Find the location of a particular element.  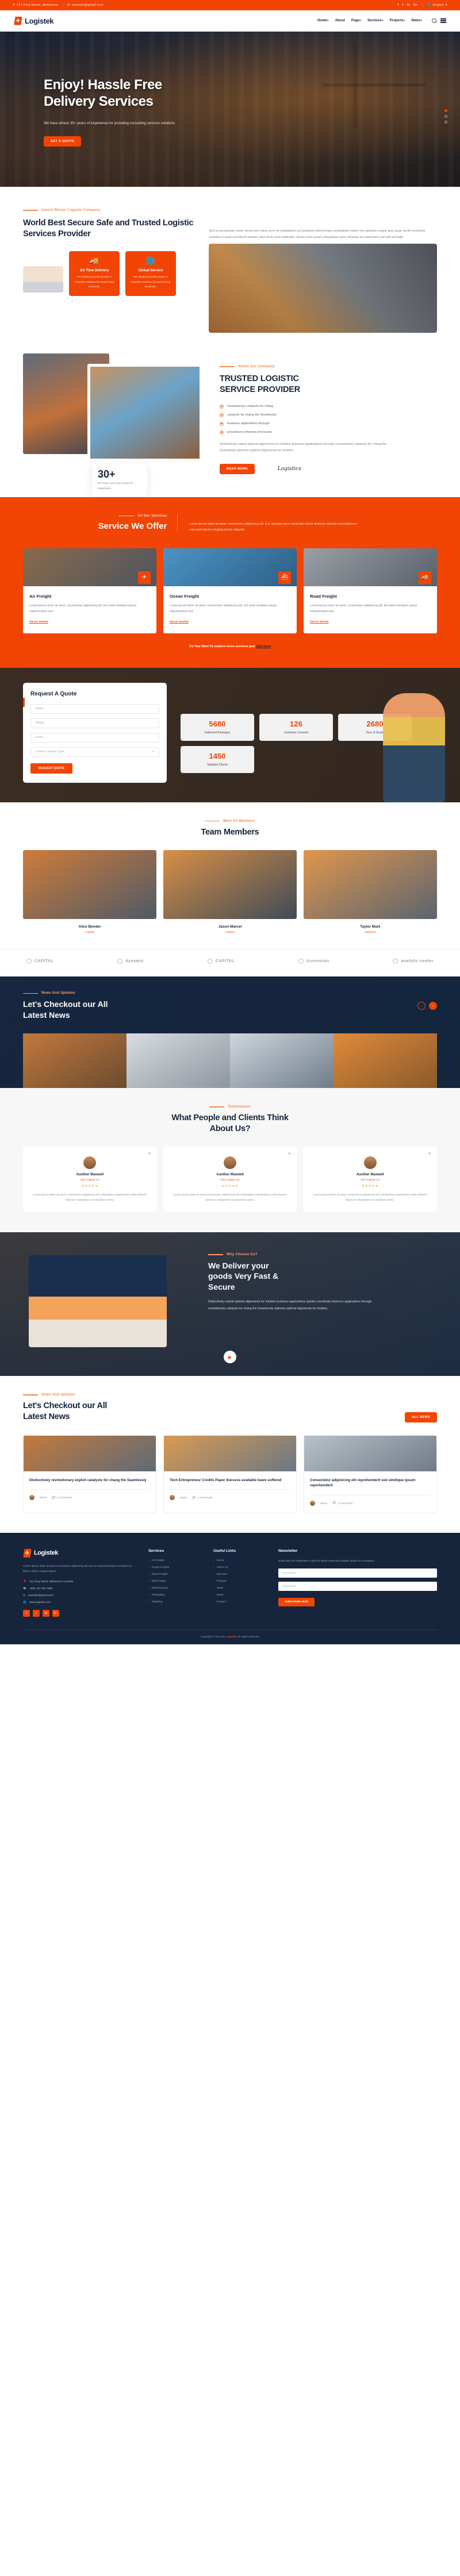

list-item: › Road Freight is located at coordinates (175, 1574).